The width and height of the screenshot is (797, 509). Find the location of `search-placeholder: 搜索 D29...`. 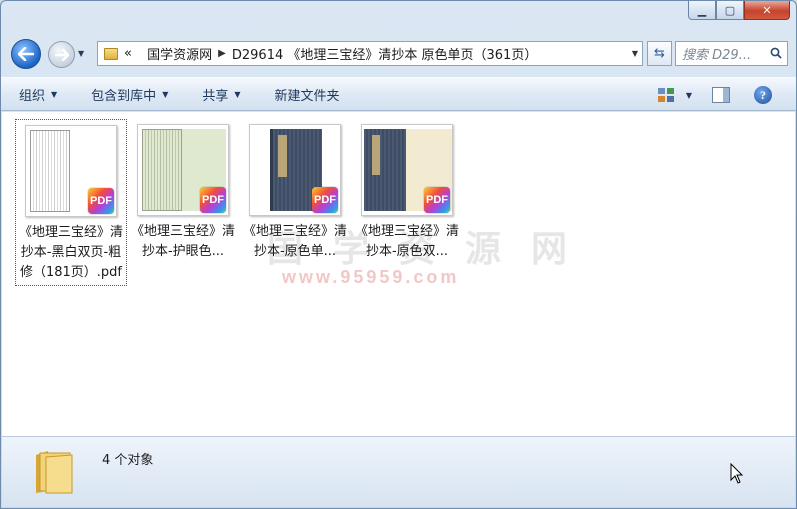

search-placeholder: 搜索 D29... is located at coordinates (717, 55).